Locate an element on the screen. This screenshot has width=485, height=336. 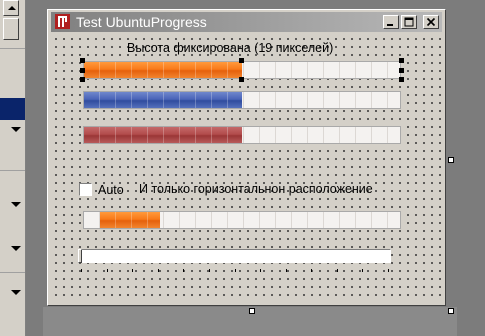
progress-bar-blue is located at coordinates (242, 100).